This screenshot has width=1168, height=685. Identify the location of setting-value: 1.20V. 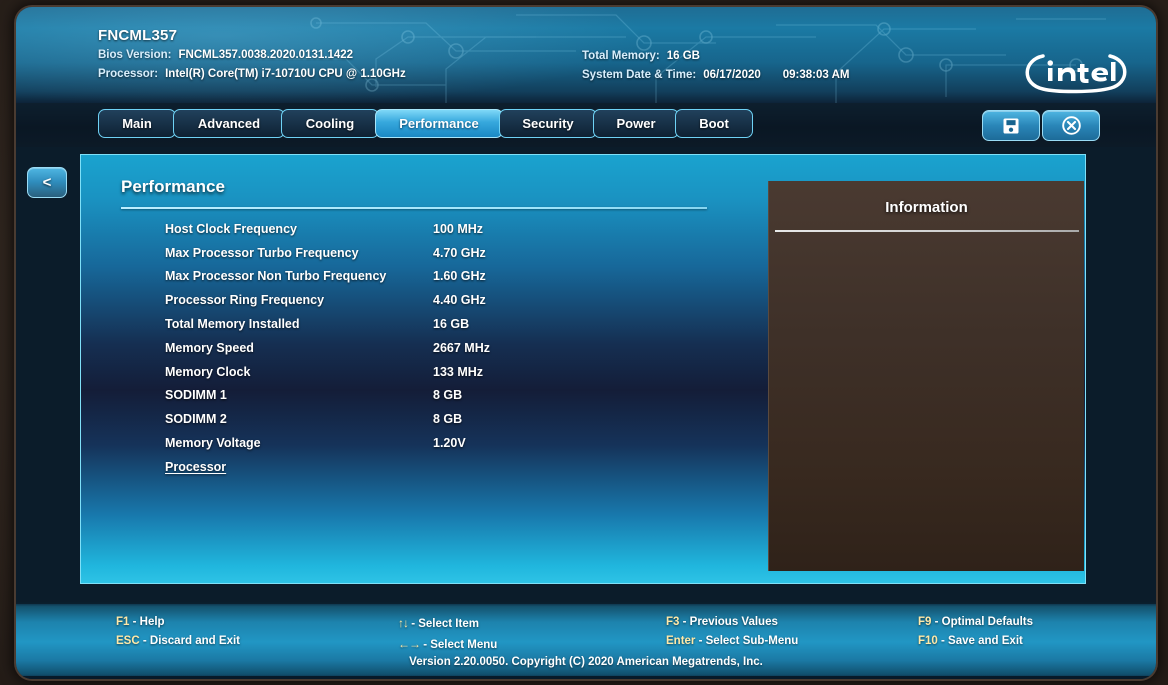
(449, 443).